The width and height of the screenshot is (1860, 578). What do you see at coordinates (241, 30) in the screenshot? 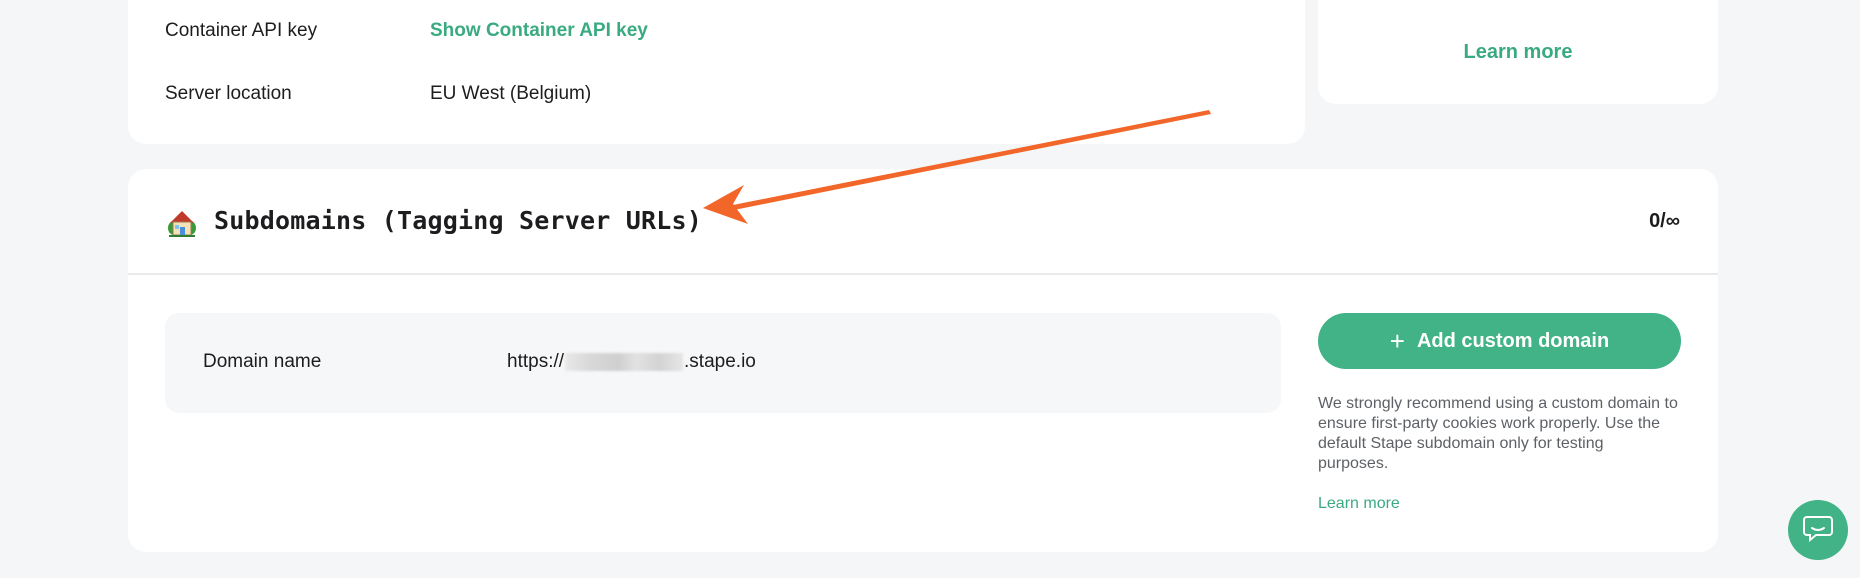
I see `api-key-label: Container API key` at bounding box center [241, 30].